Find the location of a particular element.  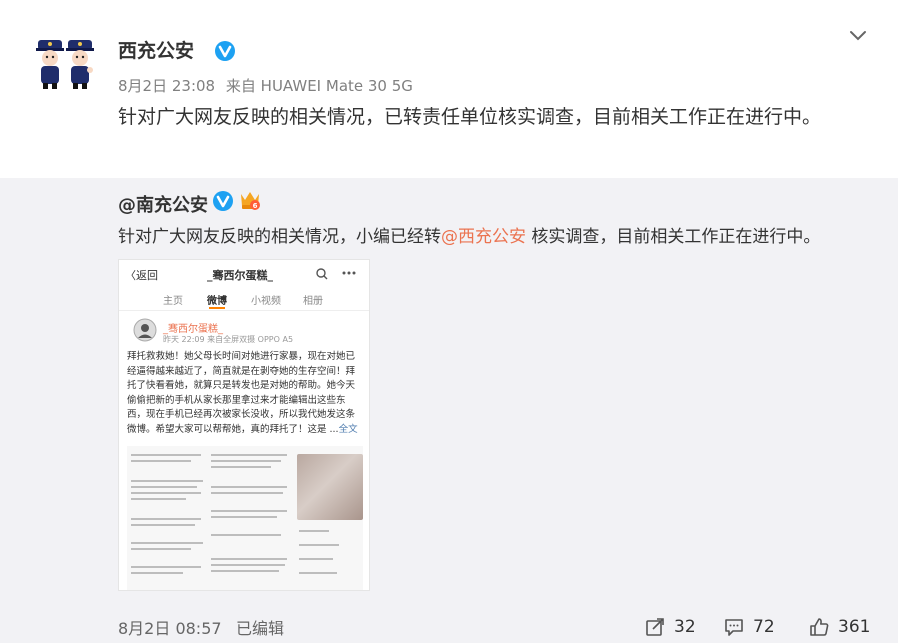

comment-button: 72 is located at coordinates (749, 627).